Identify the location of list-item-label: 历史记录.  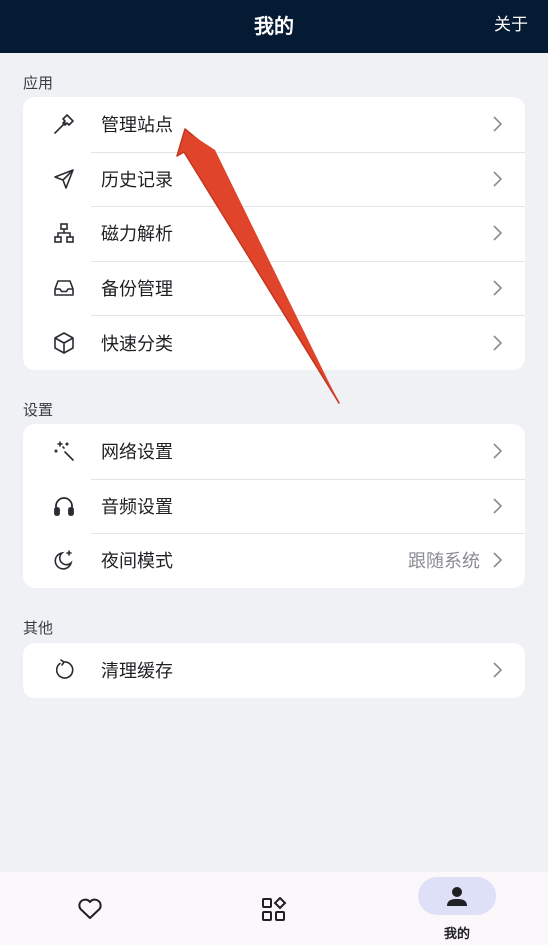
(137, 180).